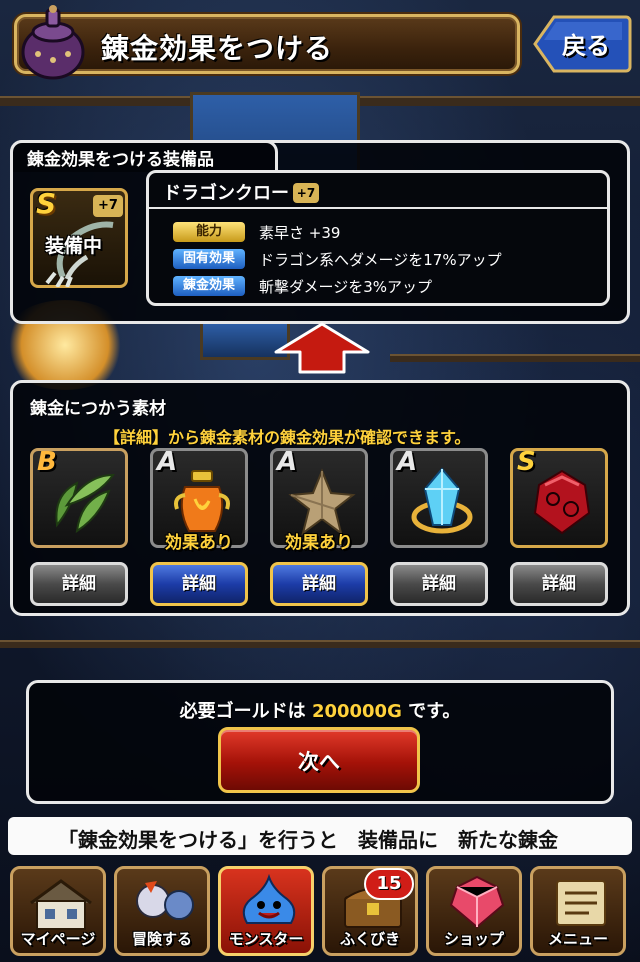 This screenshot has height=962, width=640. I want to click on stat-row: 錬金効果 斬撃ダメージを3%アップ, so click(302, 286).